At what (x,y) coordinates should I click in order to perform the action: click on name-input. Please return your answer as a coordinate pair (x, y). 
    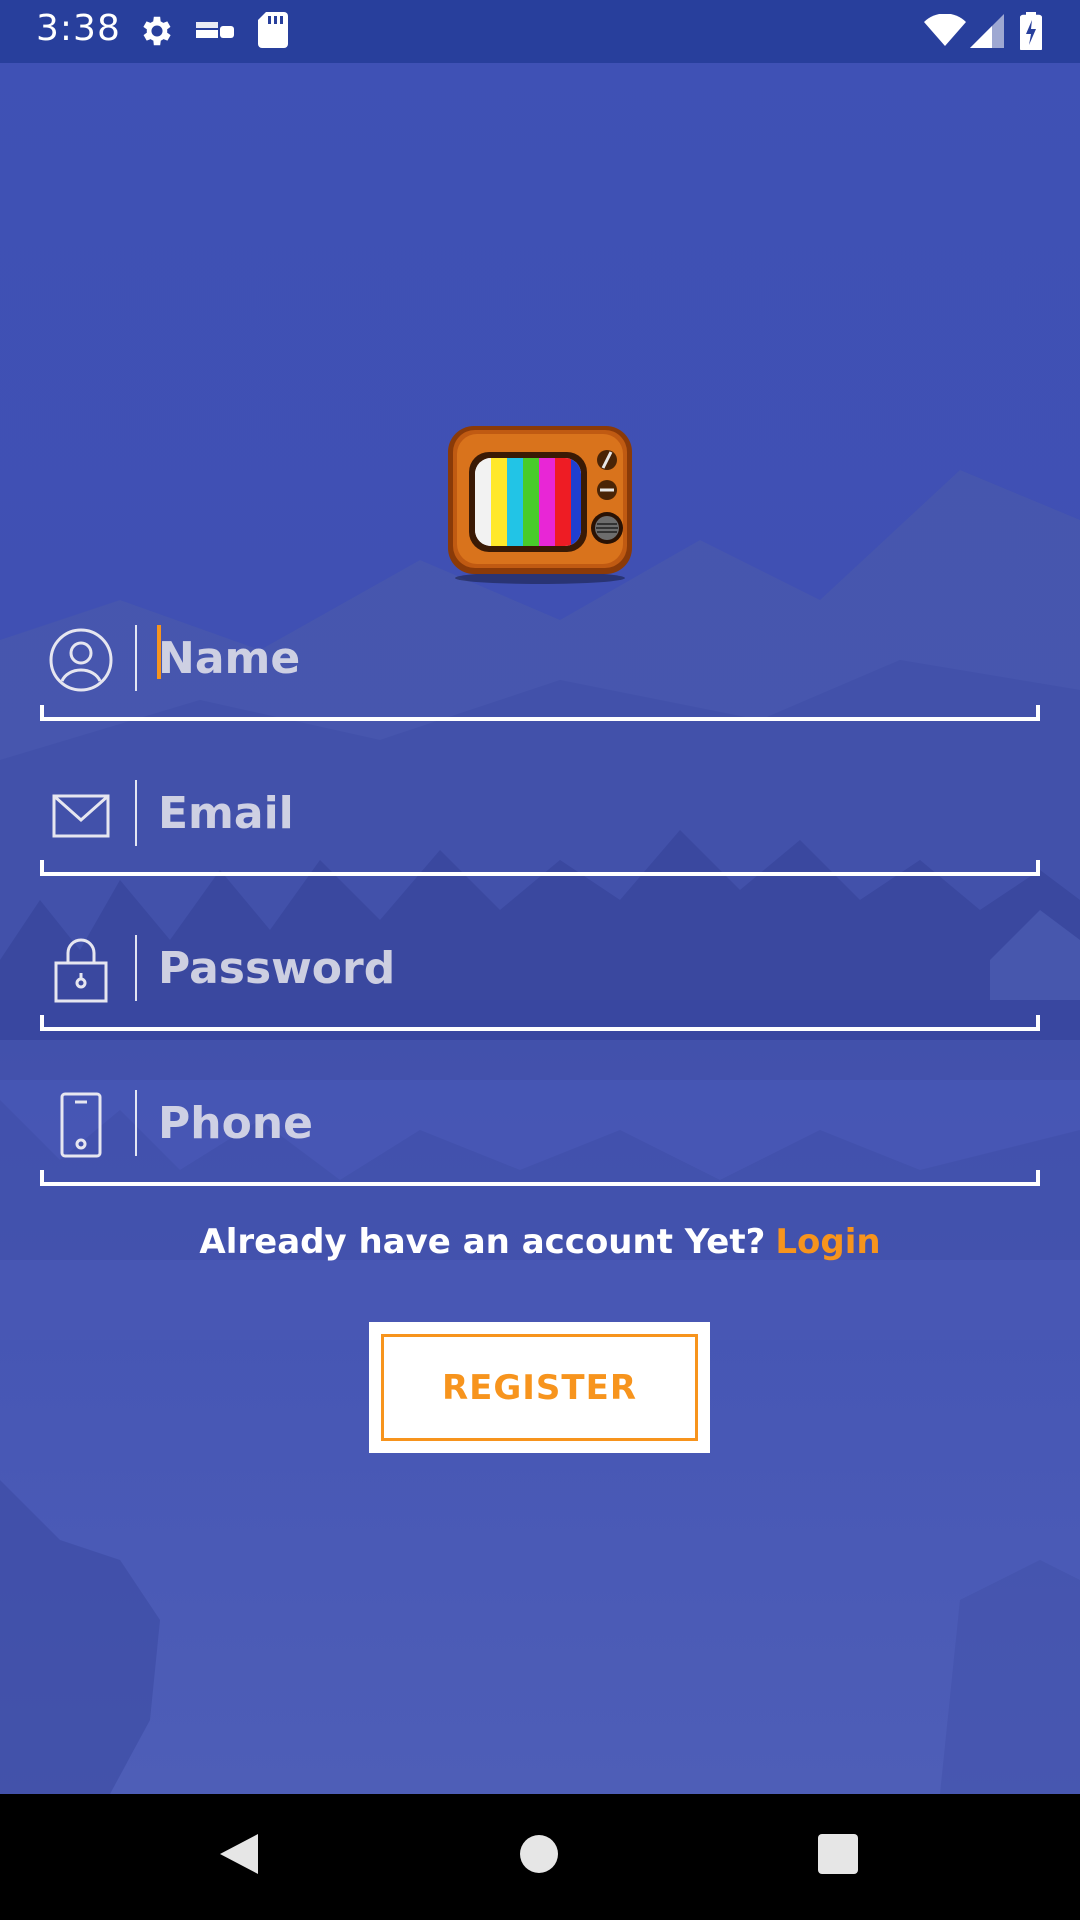
    Looking at the image, I should click on (588, 658).